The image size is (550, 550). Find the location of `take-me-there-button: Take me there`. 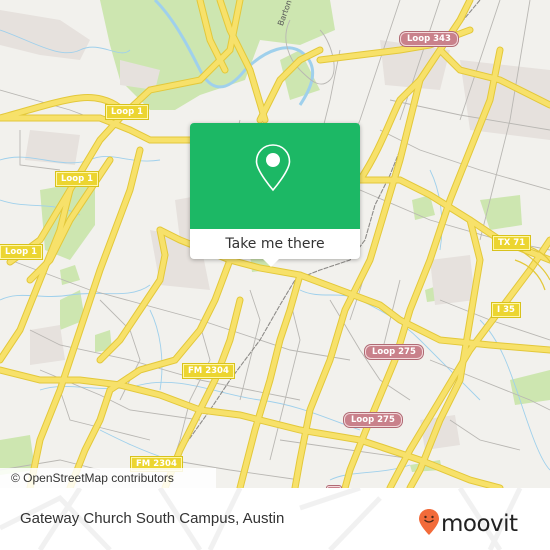

take-me-there-button: Take me there is located at coordinates (275, 244).